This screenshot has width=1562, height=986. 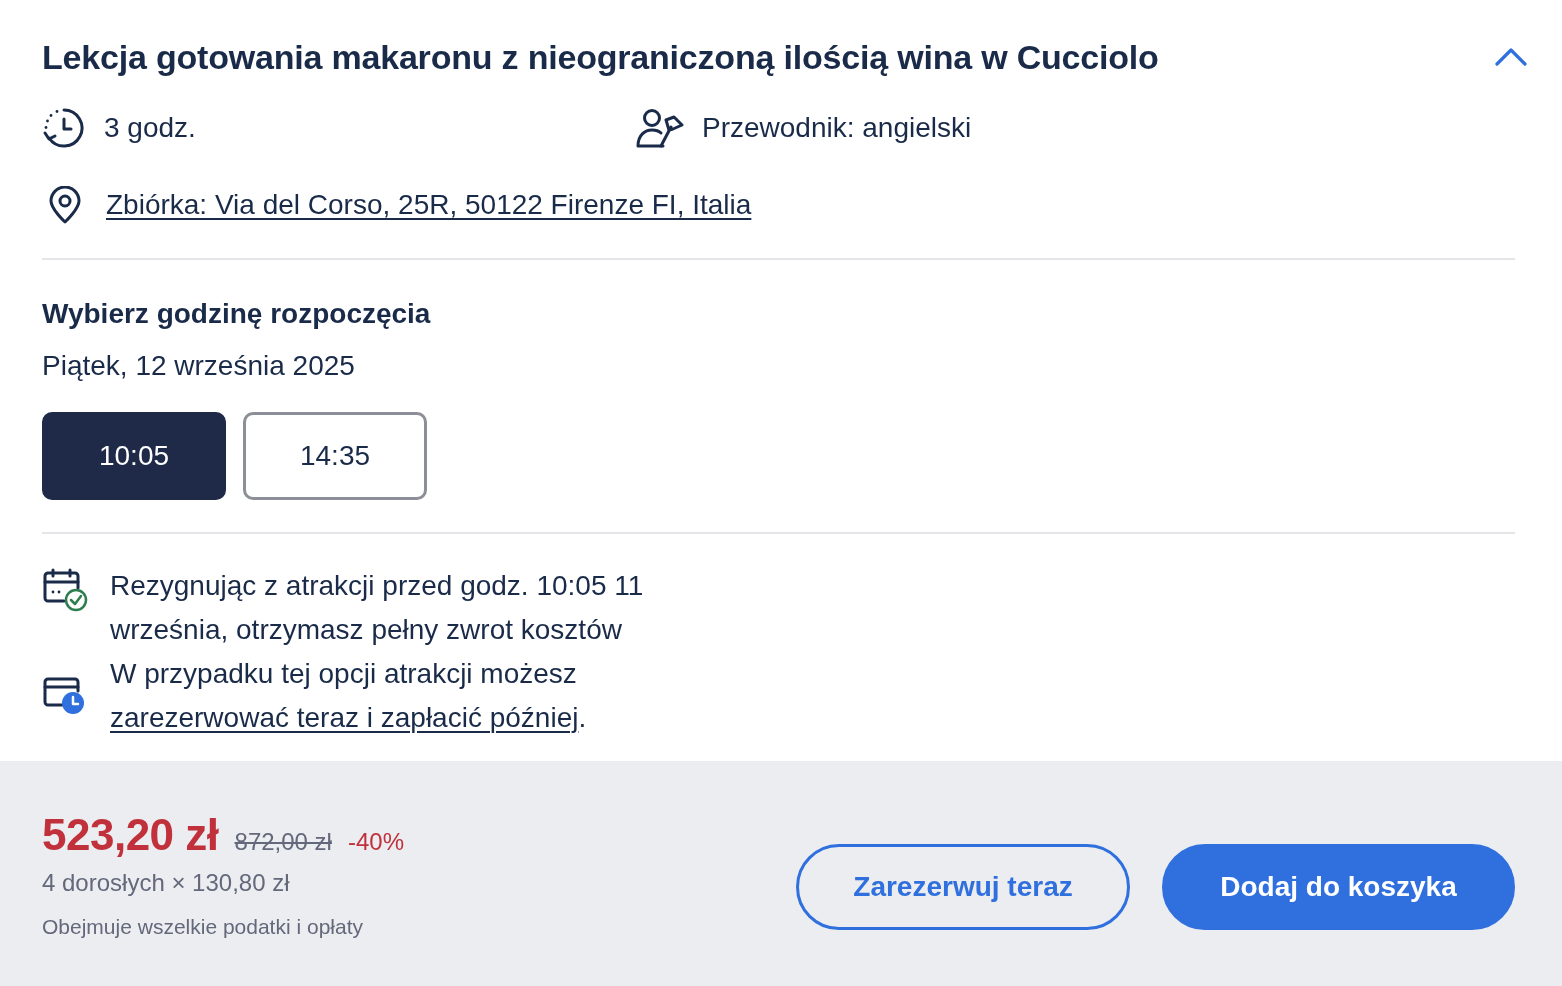 I want to click on payment-option-text: W przypadku tej opcji atrakcji możesz zarezerwować teraz i zapłacić później., so click(x=349, y=696).